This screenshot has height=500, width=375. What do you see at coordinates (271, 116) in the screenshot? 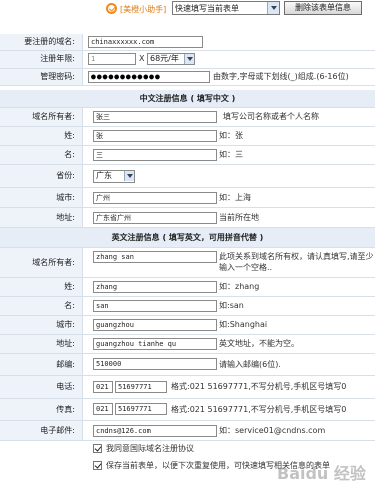
I see `cn-owner-hint: 填写公司名称或者个人名称` at bounding box center [271, 116].